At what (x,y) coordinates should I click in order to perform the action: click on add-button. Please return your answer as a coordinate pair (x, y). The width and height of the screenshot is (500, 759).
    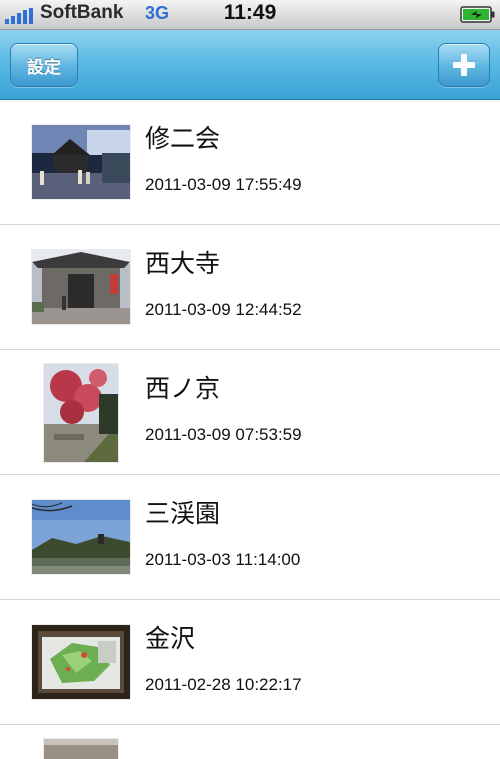
    Looking at the image, I should click on (464, 65).